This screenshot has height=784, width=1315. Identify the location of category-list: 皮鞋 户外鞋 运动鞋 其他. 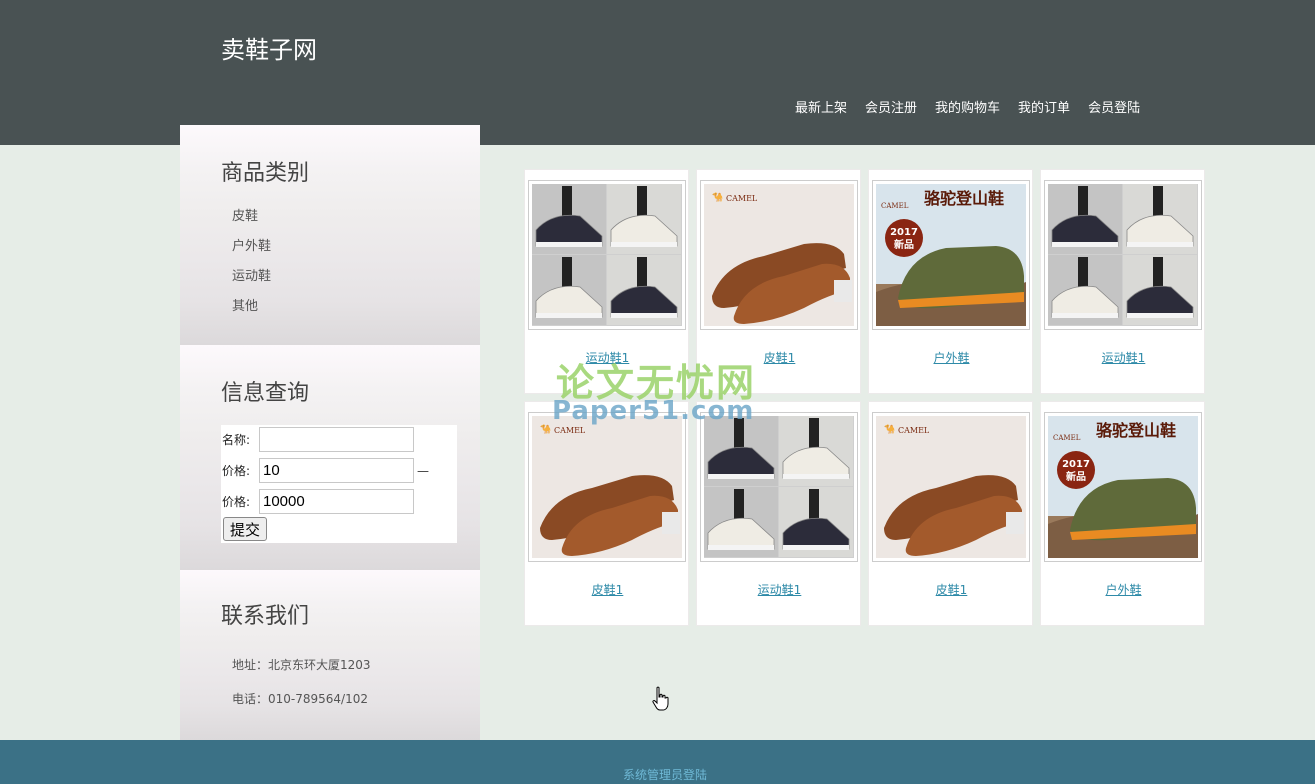
(251, 269).